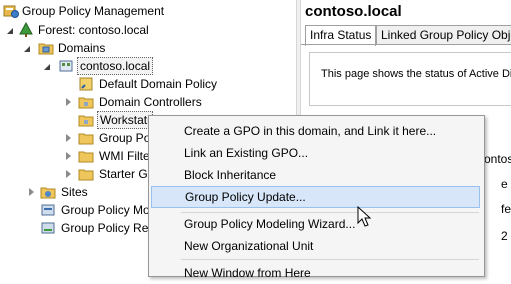 The width and height of the screenshot is (511, 284). What do you see at coordinates (48, 193) in the screenshot?
I see `sites-icon` at bounding box center [48, 193].